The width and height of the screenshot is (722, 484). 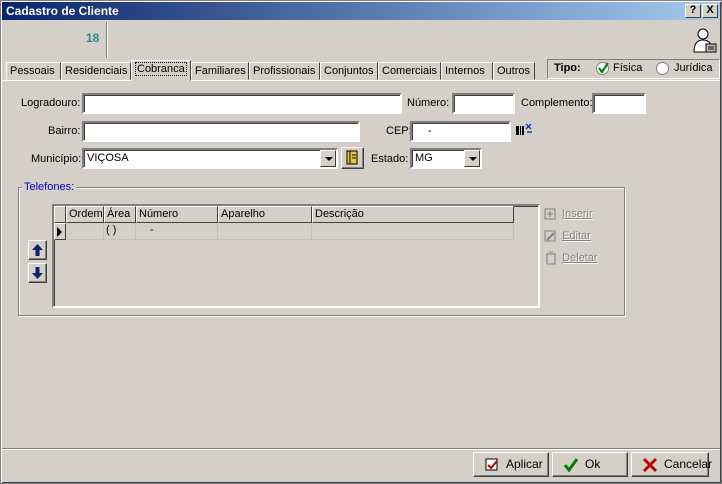 I want to click on estado-select: MG, so click(x=446, y=158).